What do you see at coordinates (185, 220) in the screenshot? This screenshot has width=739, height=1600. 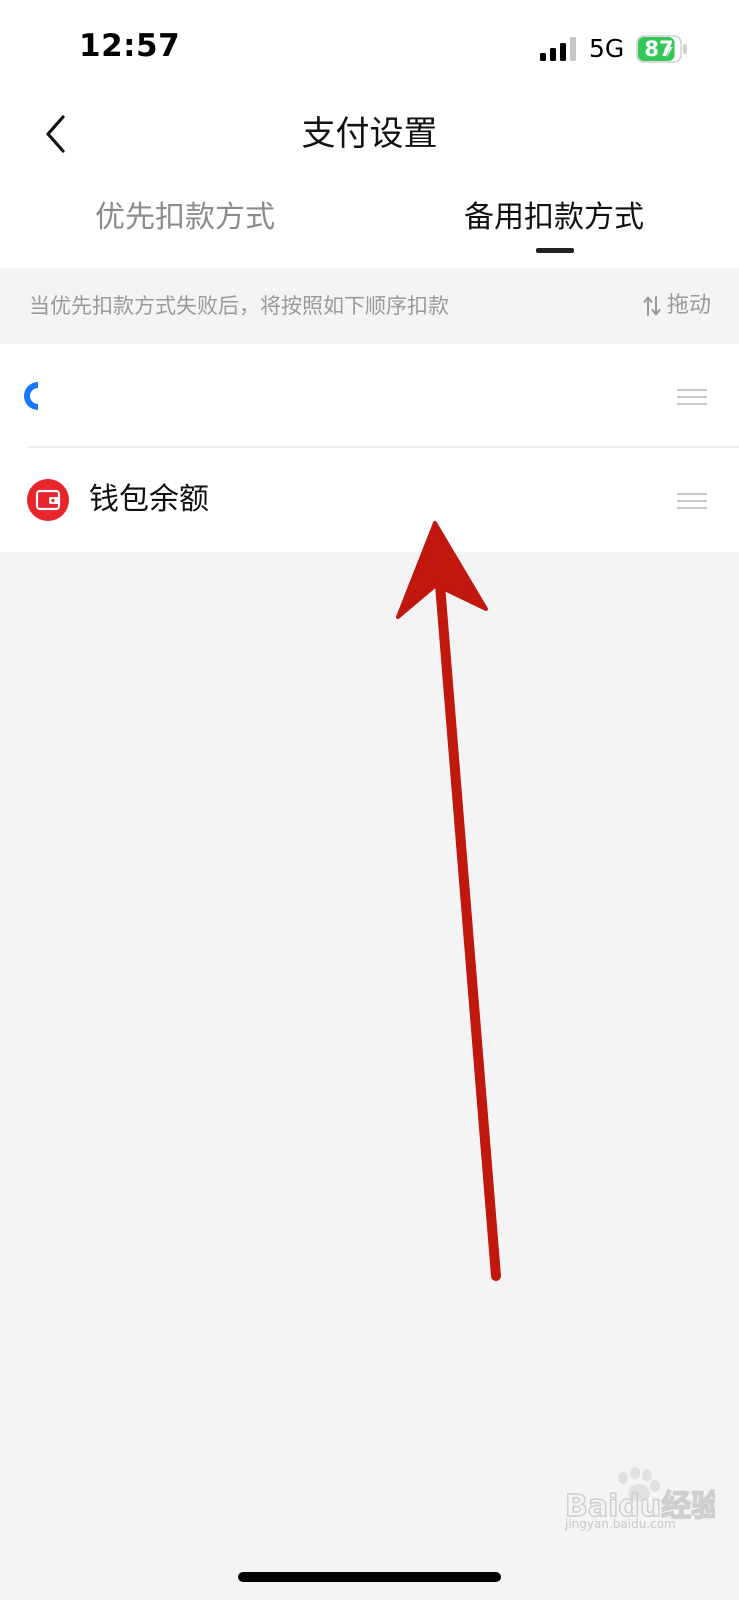 I see `tab-priority-payment: 优先扣款方式` at bounding box center [185, 220].